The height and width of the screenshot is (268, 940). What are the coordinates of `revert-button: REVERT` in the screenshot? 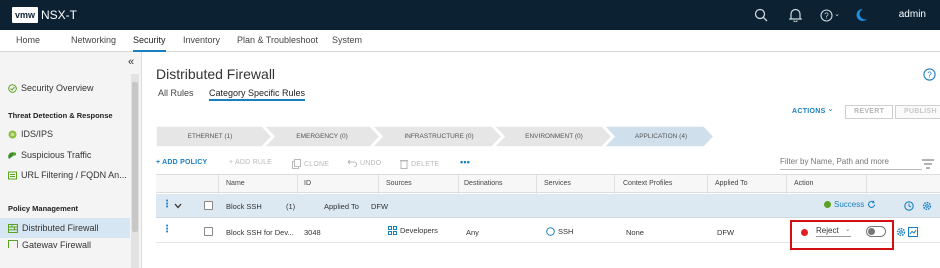 It's located at (869, 112).